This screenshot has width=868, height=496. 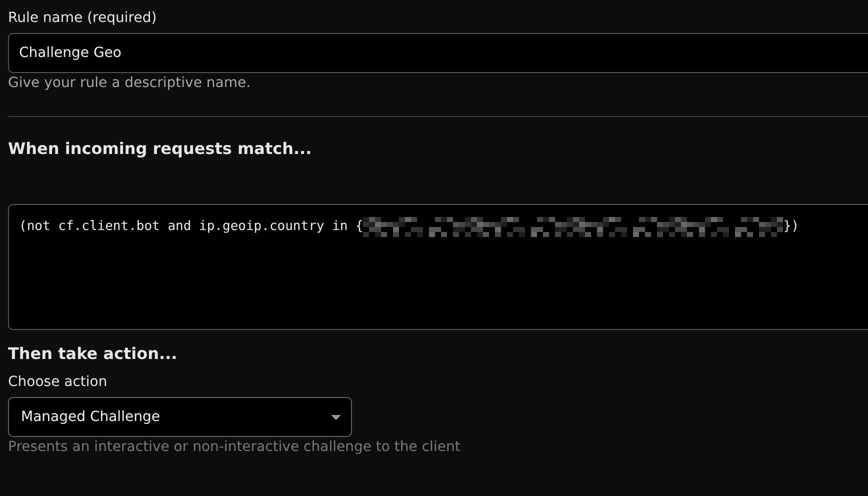 I want to click on caret-icon, so click(x=336, y=417).